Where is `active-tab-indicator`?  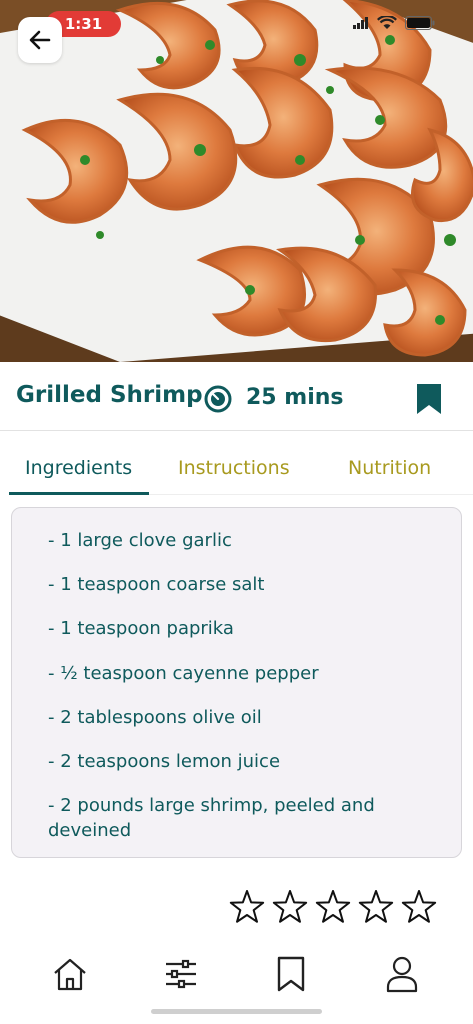 active-tab-indicator is located at coordinates (79, 493).